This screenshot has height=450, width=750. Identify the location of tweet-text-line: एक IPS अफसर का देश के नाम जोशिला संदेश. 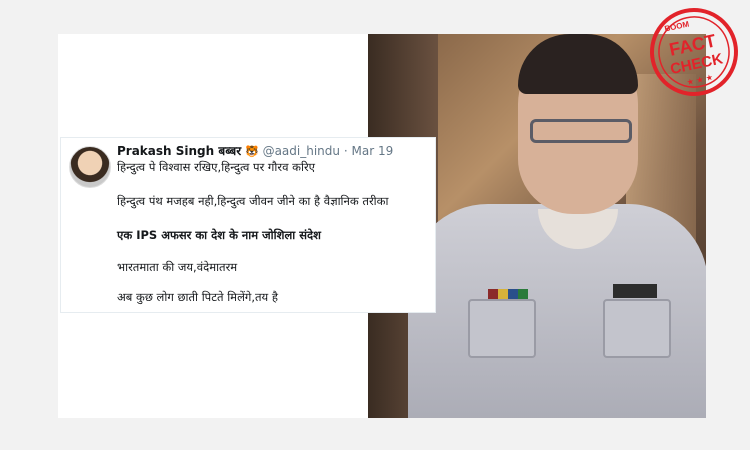
(219, 235).